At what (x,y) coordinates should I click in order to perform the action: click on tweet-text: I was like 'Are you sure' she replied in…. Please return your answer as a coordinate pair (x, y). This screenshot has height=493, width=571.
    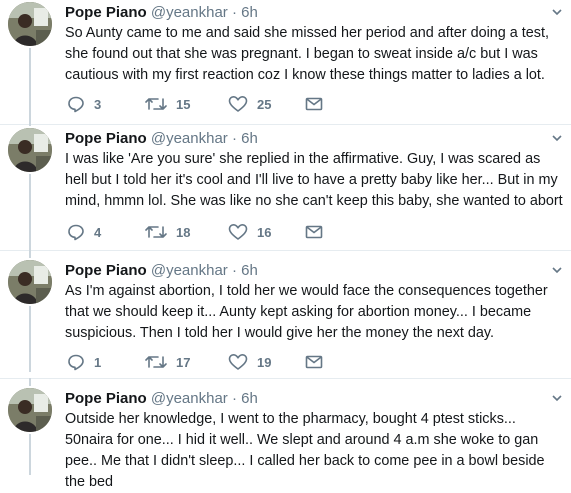
    Looking at the image, I should click on (314, 180).